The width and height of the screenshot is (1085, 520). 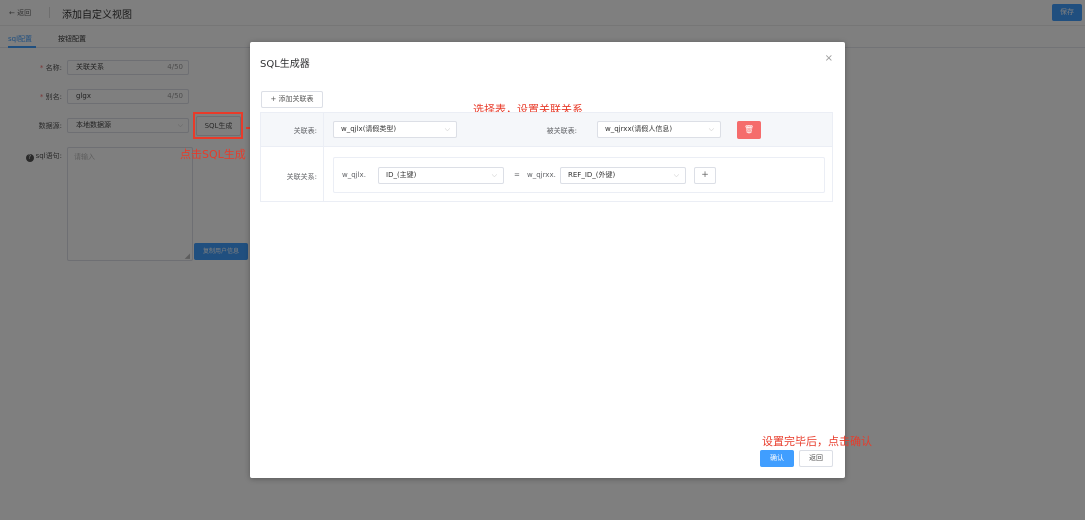 I want to click on return-button: 返回, so click(x=816, y=458).